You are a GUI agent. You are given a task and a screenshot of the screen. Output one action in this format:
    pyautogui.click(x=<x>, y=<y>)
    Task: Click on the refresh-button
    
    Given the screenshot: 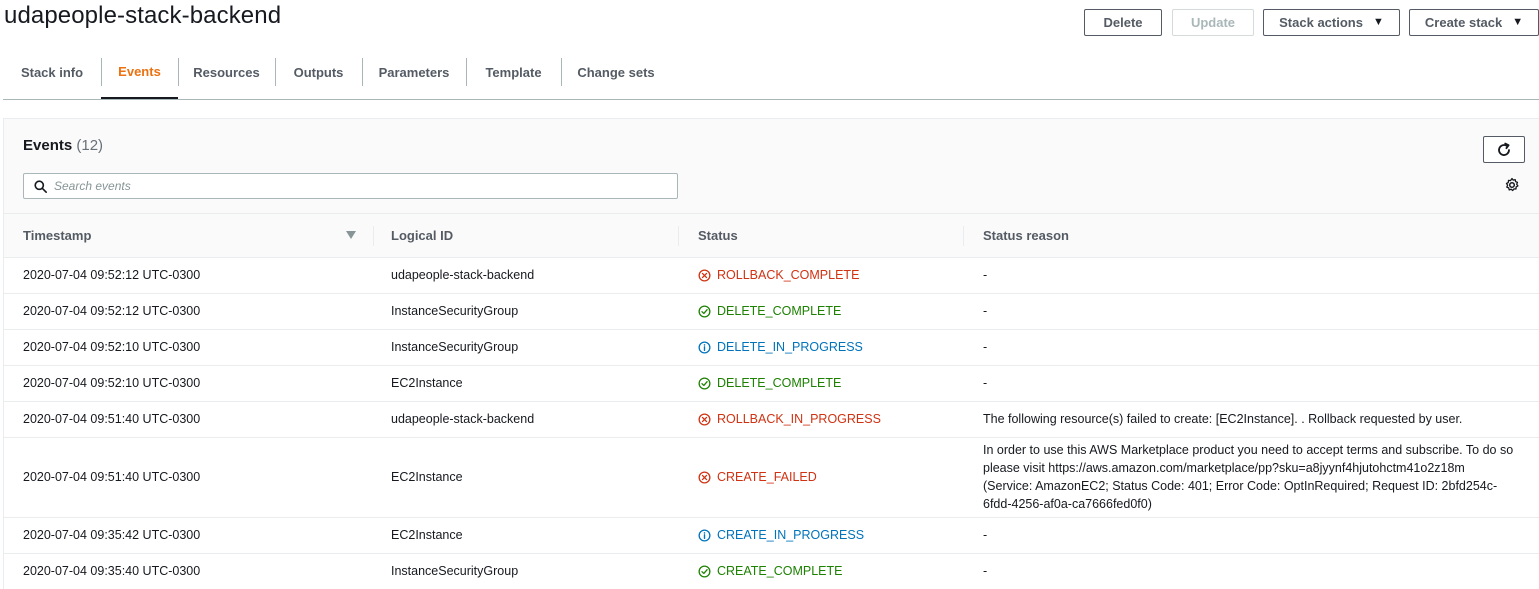 What is the action you would take?
    pyautogui.click(x=1504, y=149)
    